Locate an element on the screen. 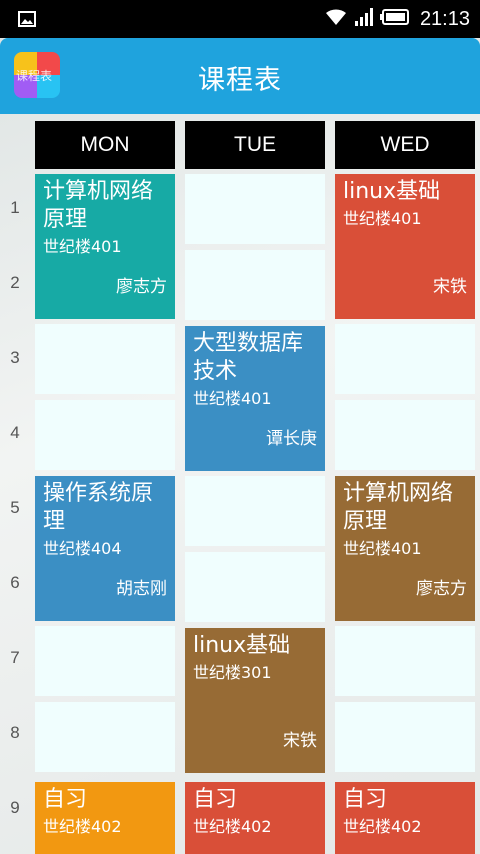 This screenshot has width=480, height=854. day-header-mon: MON is located at coordinates (105, 145).